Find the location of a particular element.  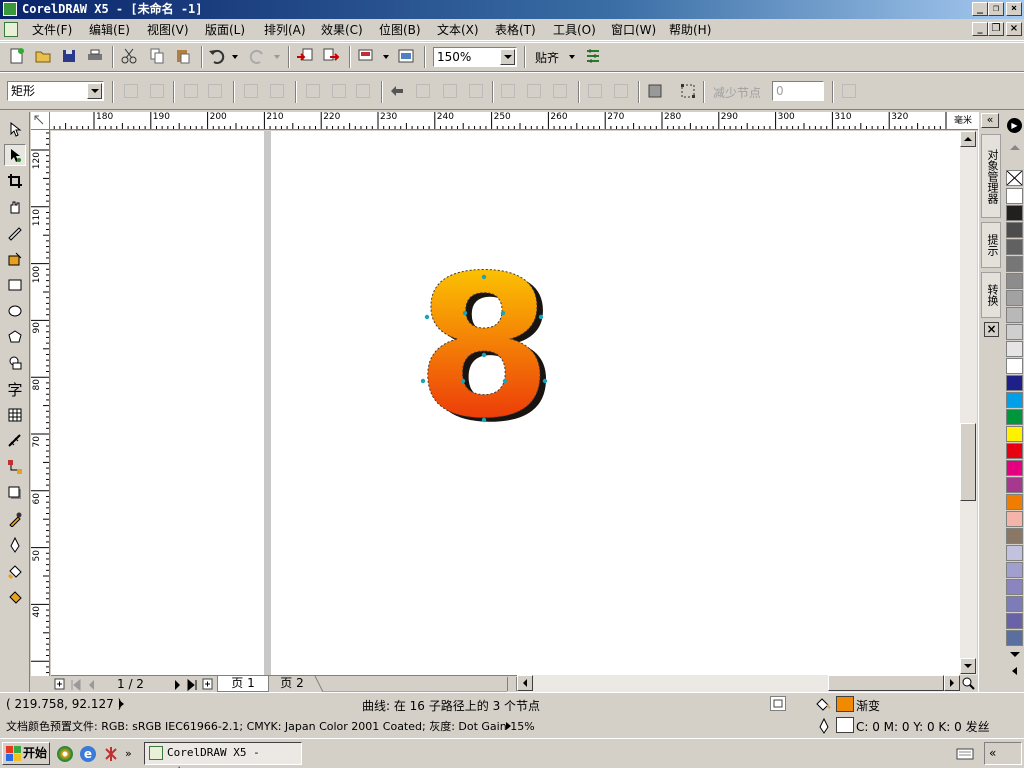

welcome-screen-icon is located at coordinates (407, 57).